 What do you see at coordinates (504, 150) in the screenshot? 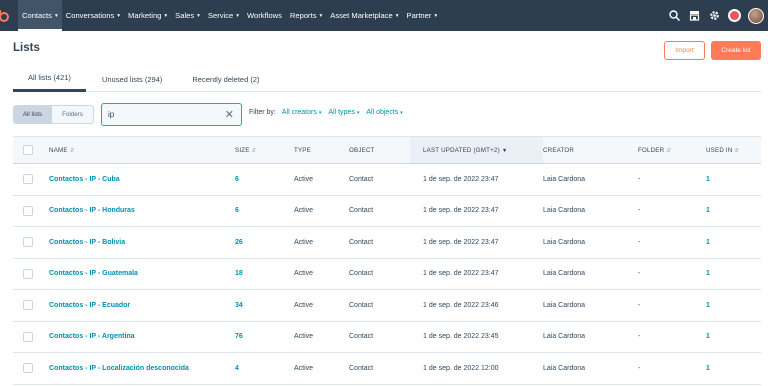
I see `sort-descending-icon: ▼` at bounding box center [504, 150].